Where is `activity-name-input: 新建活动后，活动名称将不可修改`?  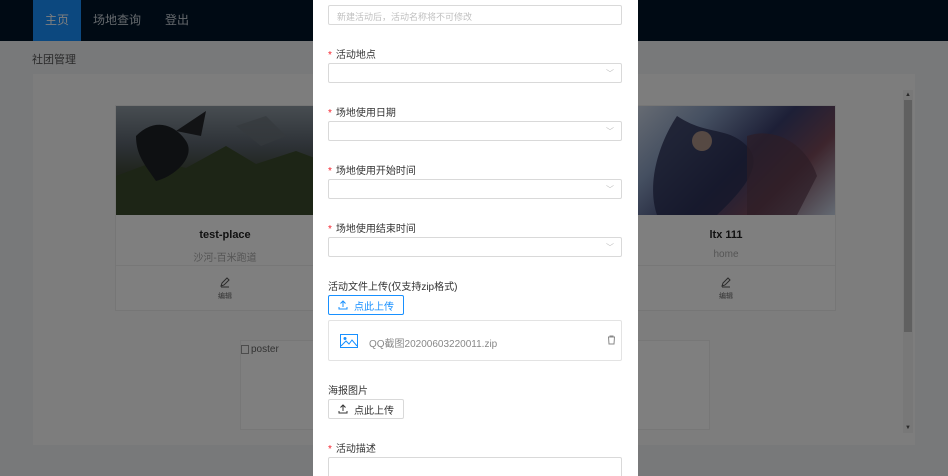
activity-name-input: 新建活动后，活动名称将不可修改 is located at coordinates (475, 15).